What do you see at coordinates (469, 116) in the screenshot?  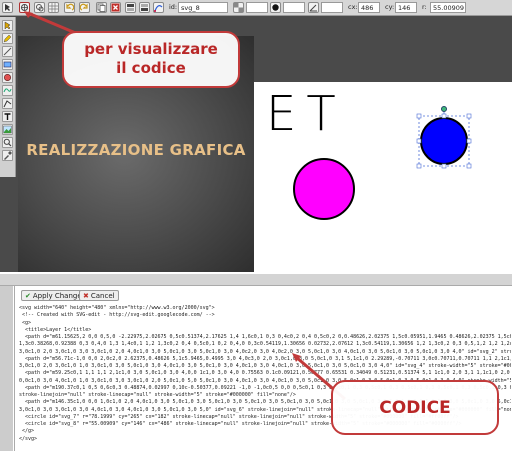 I see `resize-grip-ne` at bounding box center [469, 116].